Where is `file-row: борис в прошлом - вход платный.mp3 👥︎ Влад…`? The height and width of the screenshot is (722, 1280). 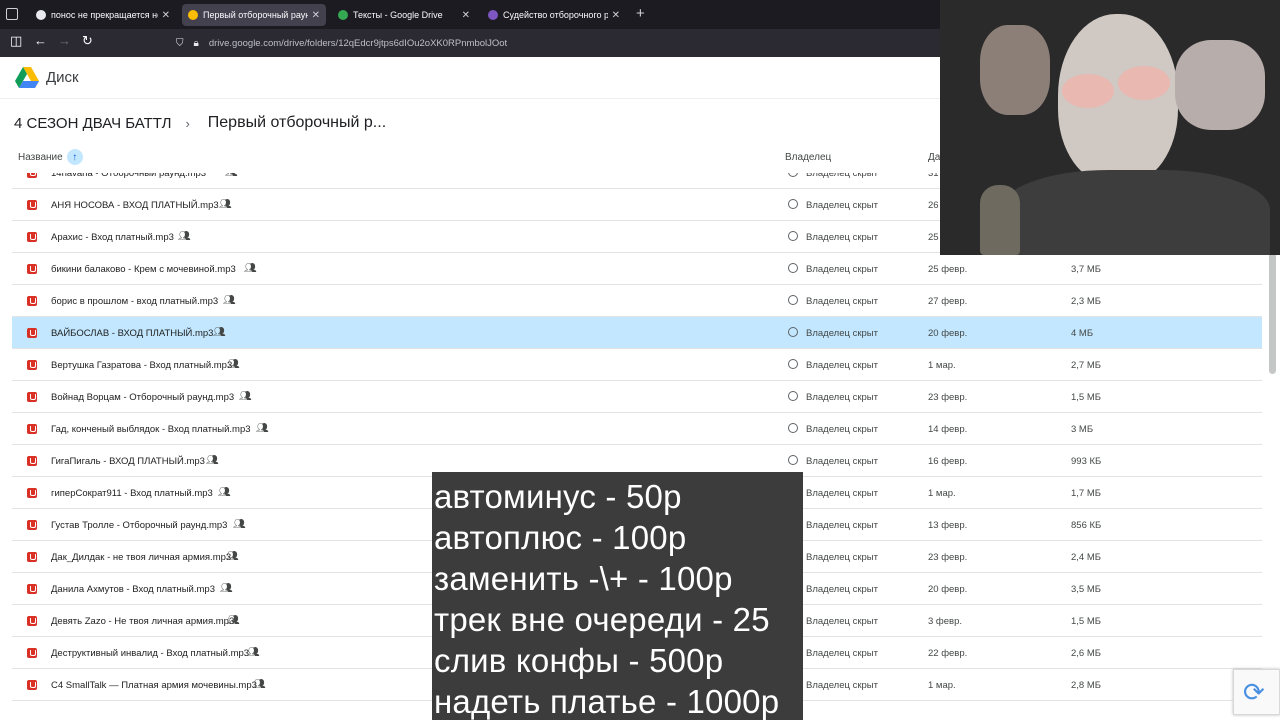 file-row: борис в прошлом - вход платный.mp3 👥︎ Влад… is located at coordinates (637, 301).